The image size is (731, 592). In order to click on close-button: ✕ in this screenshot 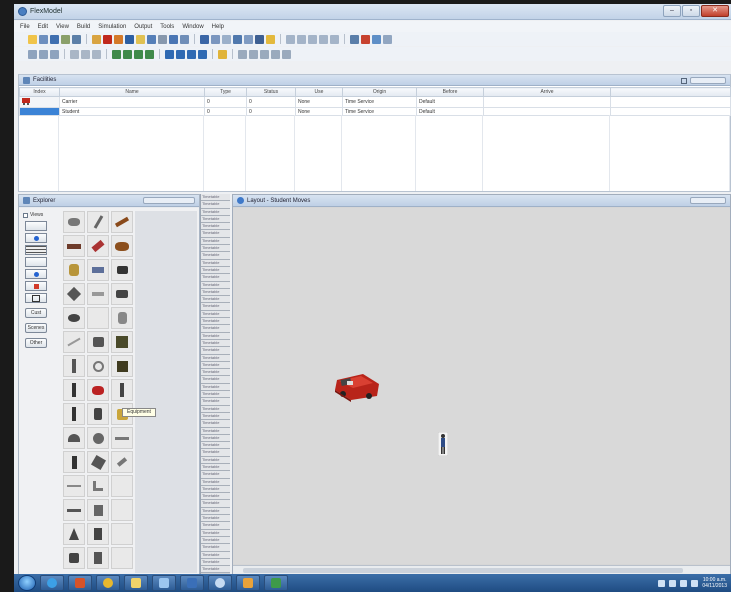, I will do `click(715, 11)`.